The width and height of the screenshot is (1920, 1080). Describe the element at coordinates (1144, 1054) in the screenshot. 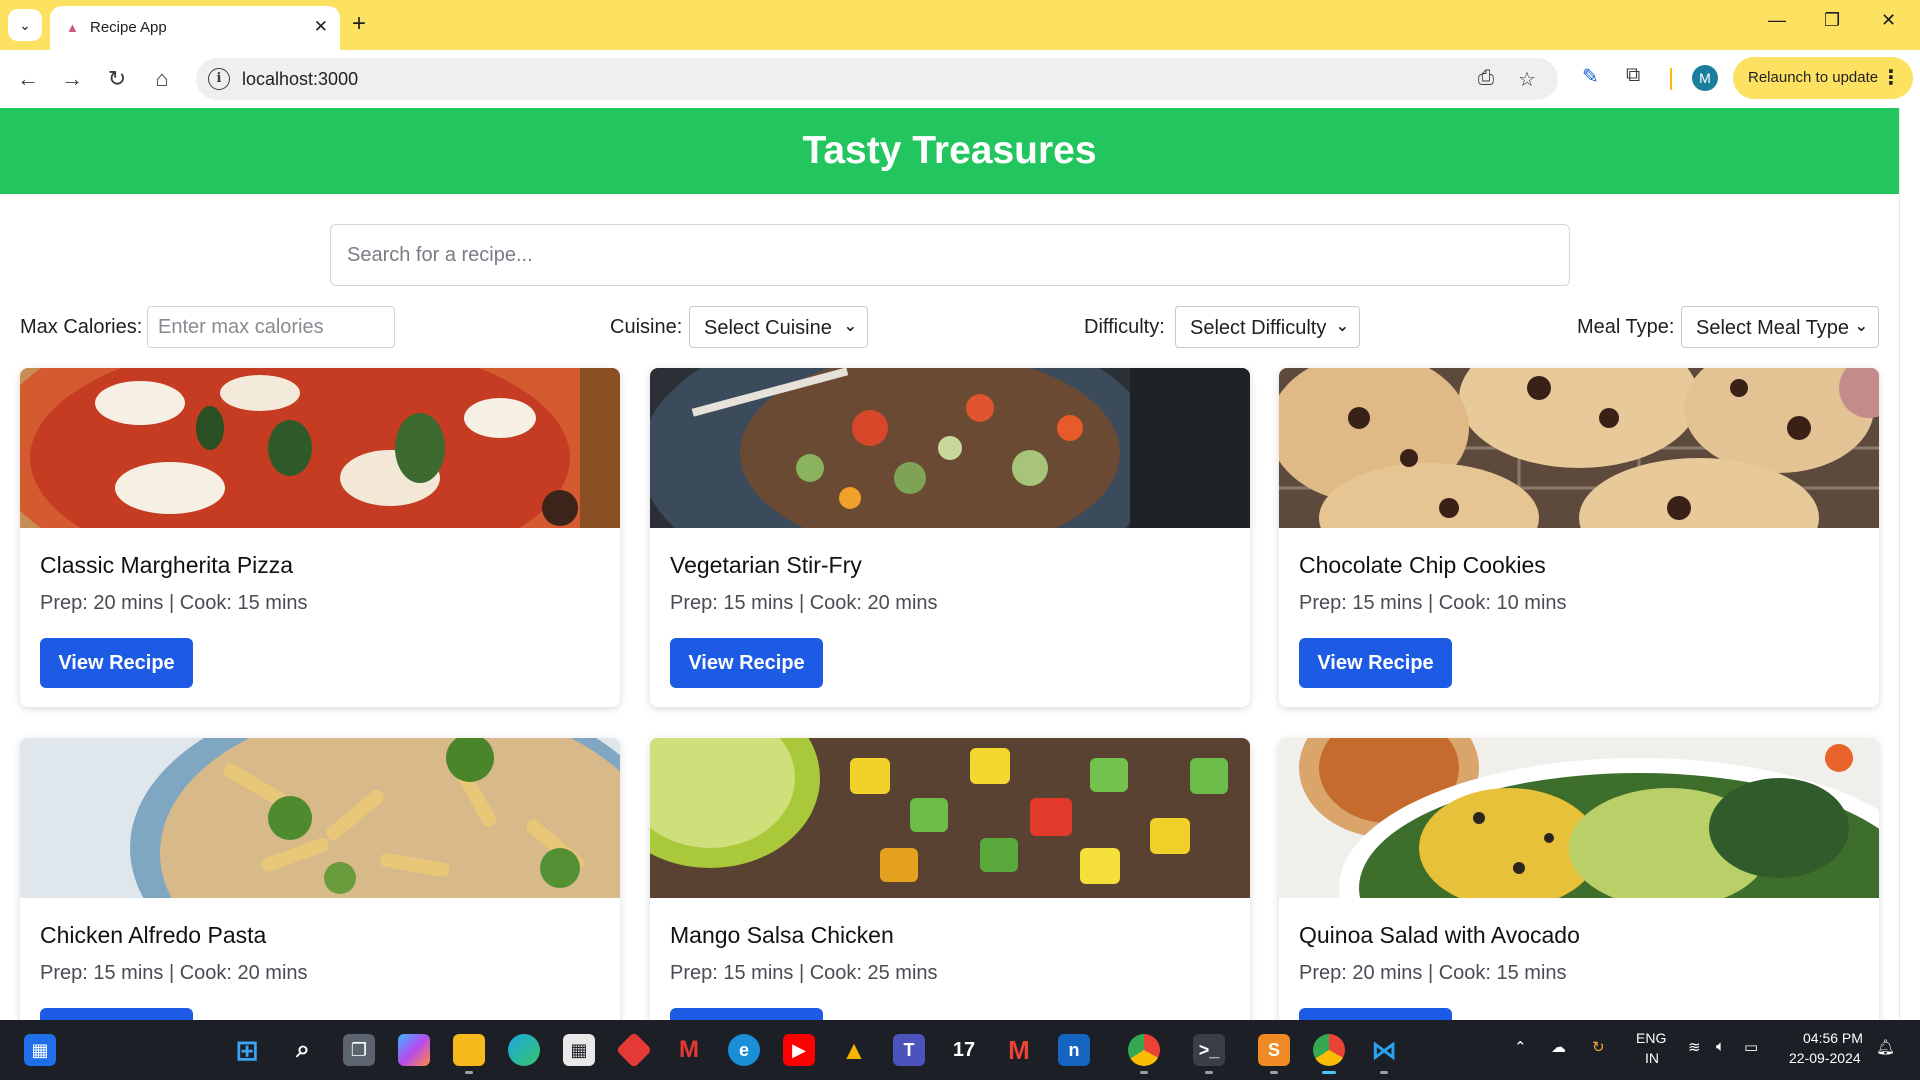

I see `chrome-profile-icon` at that location.